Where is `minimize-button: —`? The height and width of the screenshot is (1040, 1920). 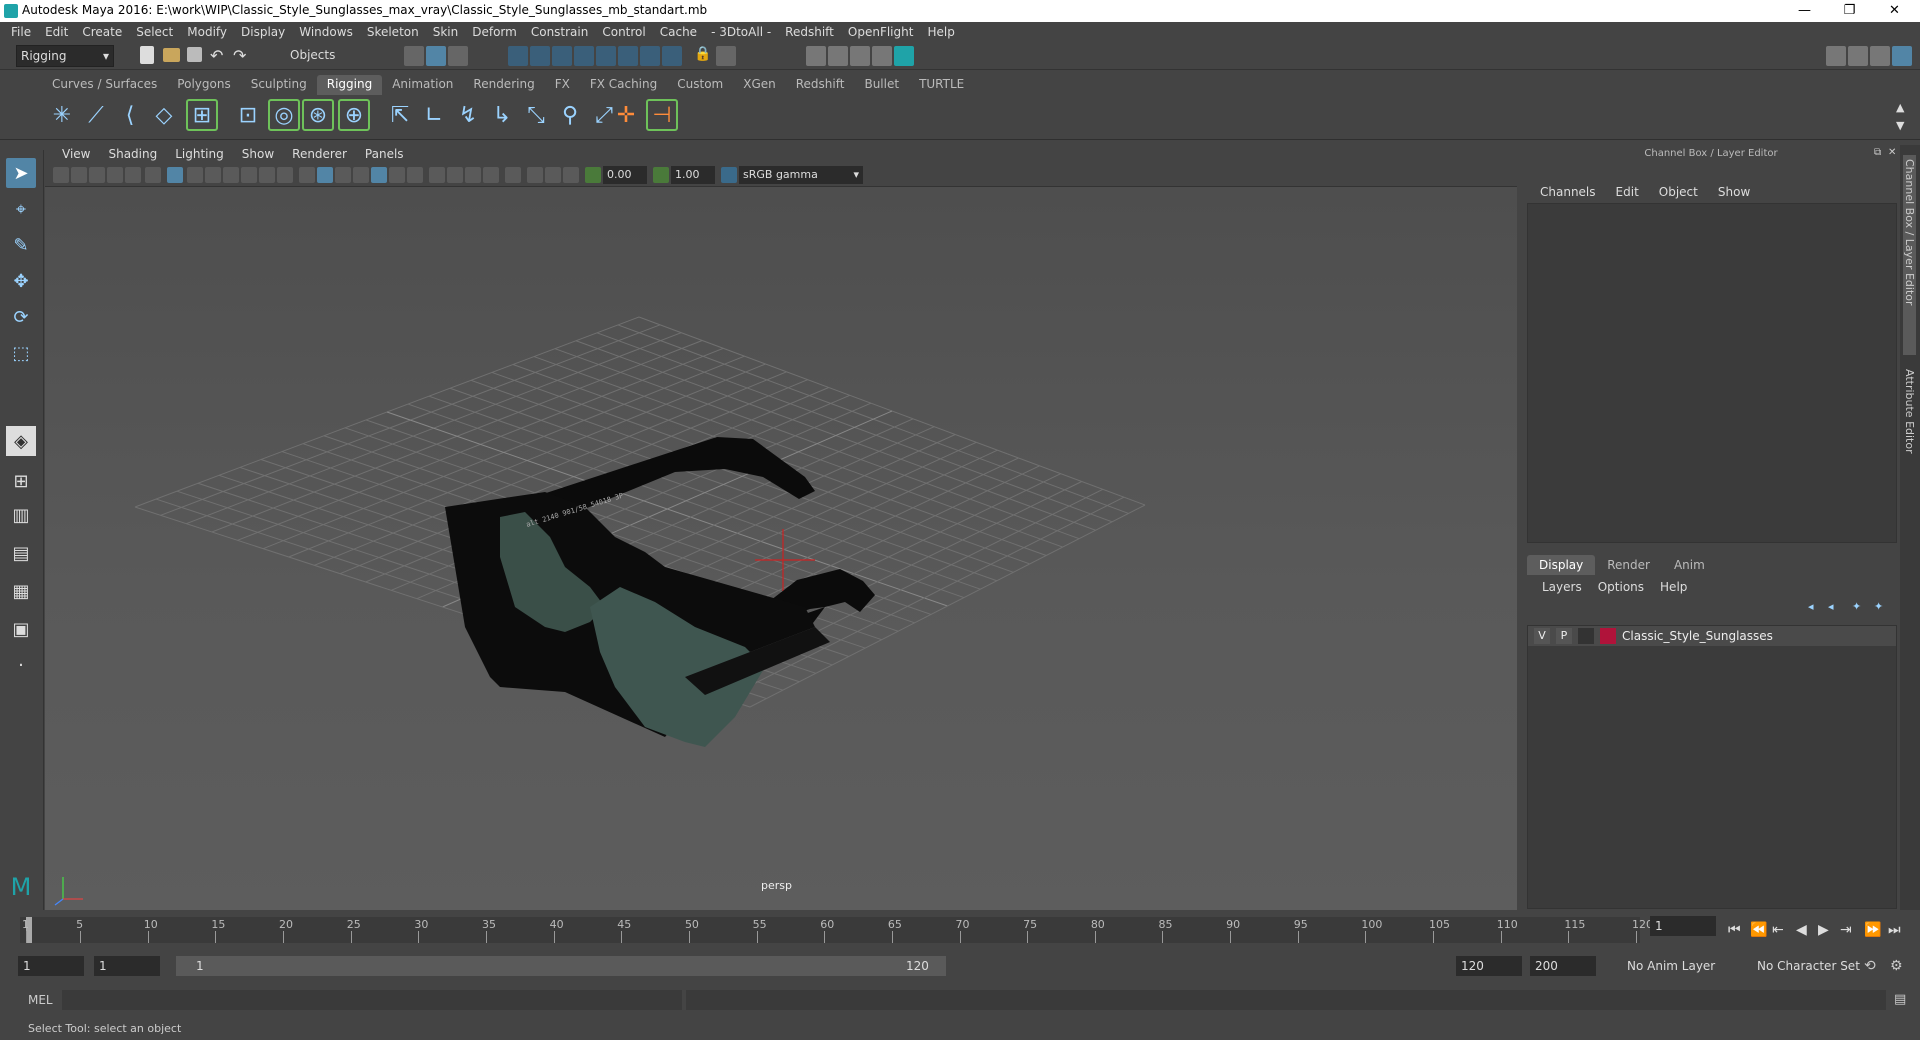
minimize-button: — is located at coordinates (1804, 11).